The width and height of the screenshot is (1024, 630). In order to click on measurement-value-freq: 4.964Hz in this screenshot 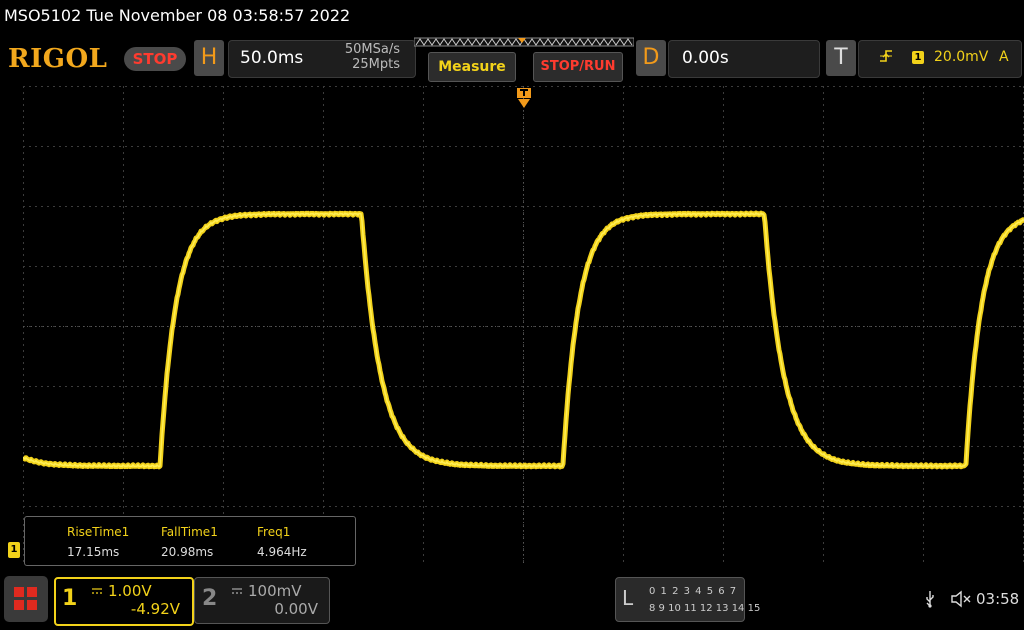, I will do `click(282, 552)`.